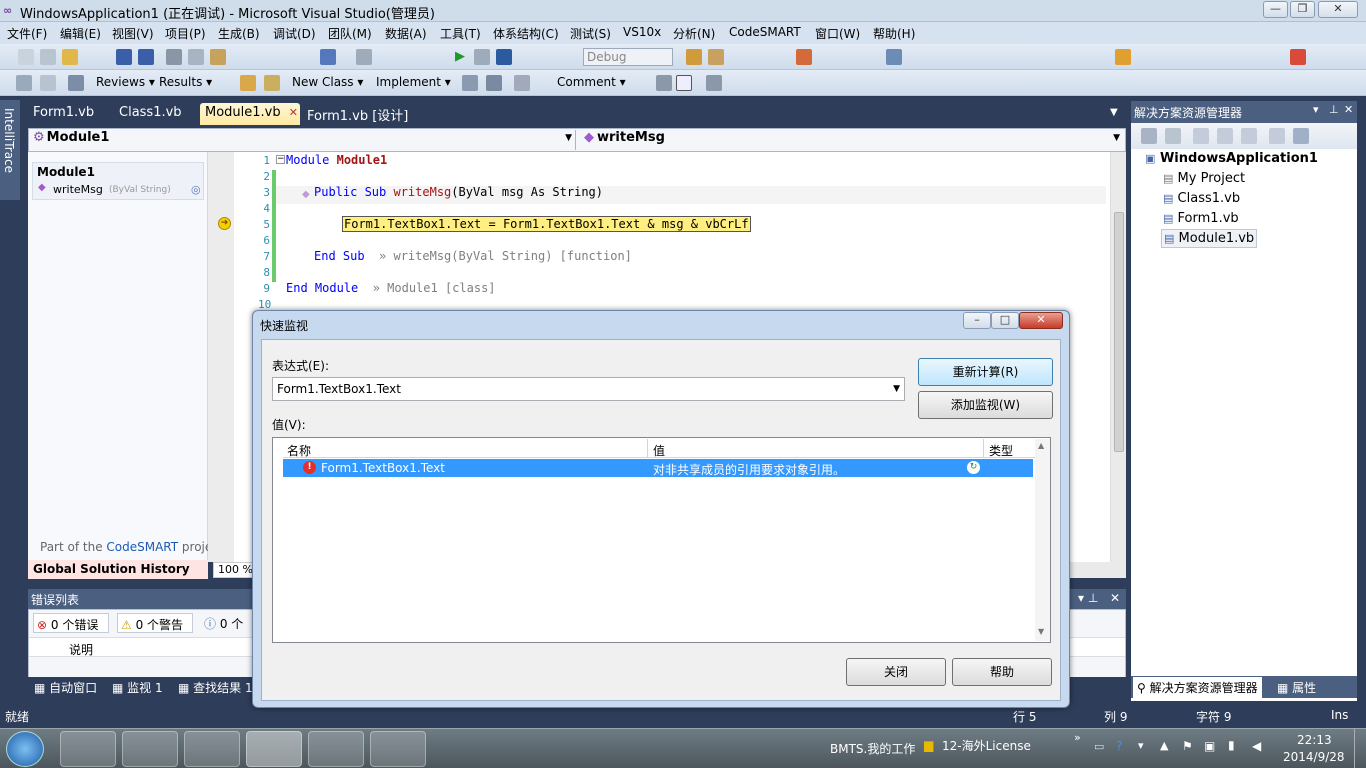 The image size is (1366, 768). Describe the element at coordinates (303, 140) in the screenshot. I see `type-dropdown: ⚙ Module1 ▼` at that location.